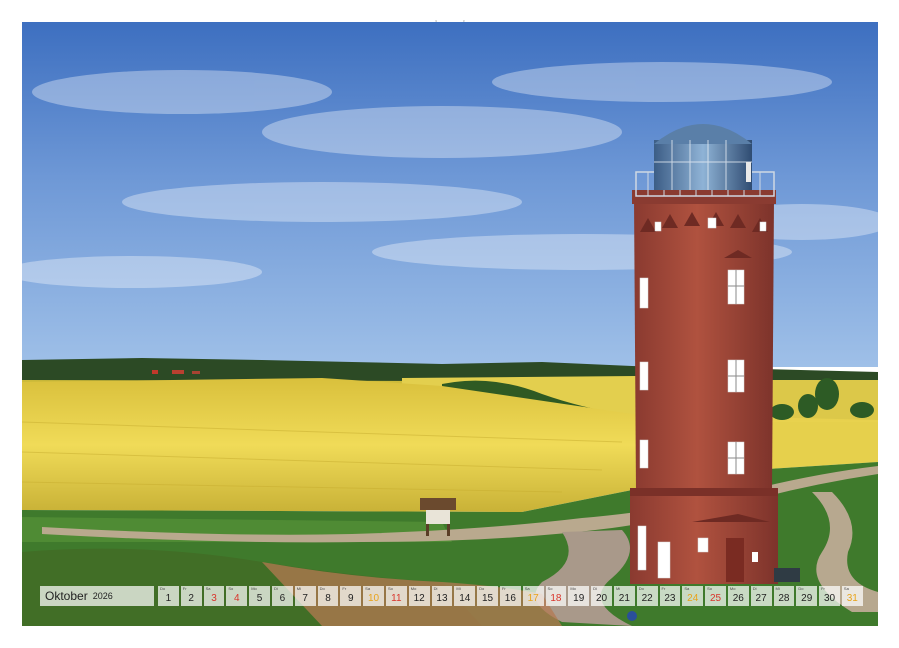  I want to click on day-number: 15, so click(487, 598).